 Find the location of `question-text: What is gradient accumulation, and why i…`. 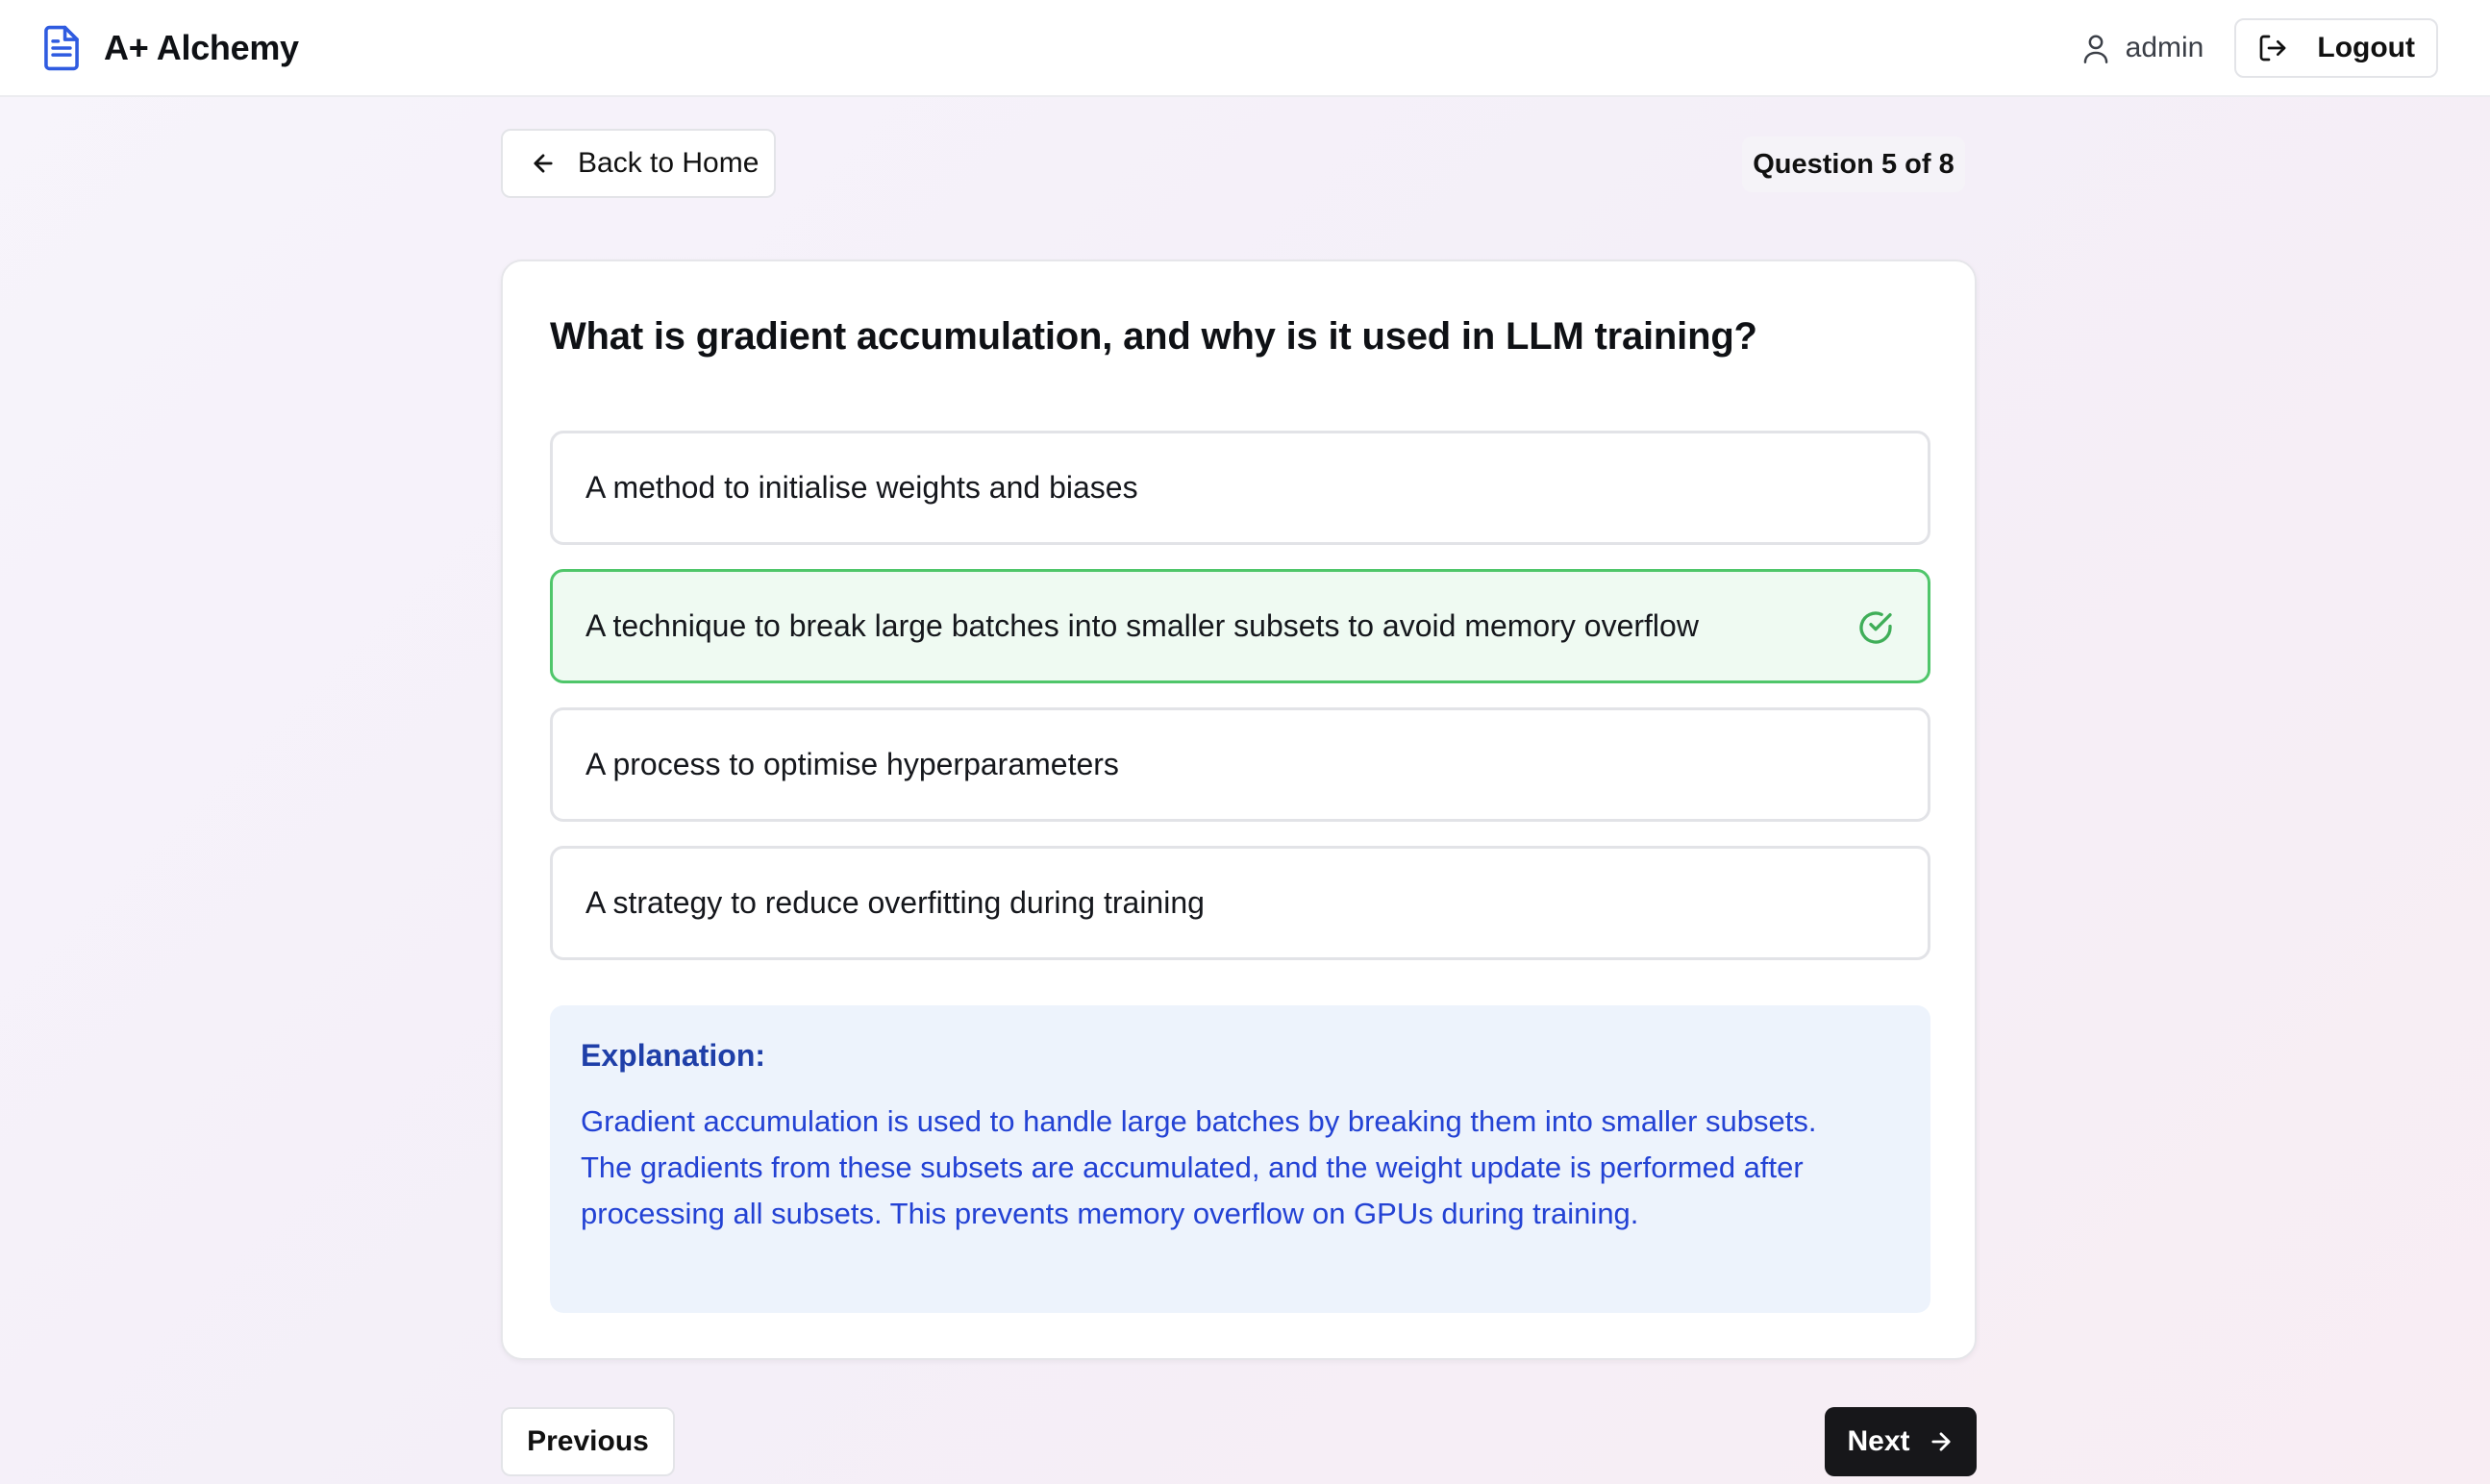

question-text: What is gradient accumulation, and why i… is located at coordinates (1153, 336).